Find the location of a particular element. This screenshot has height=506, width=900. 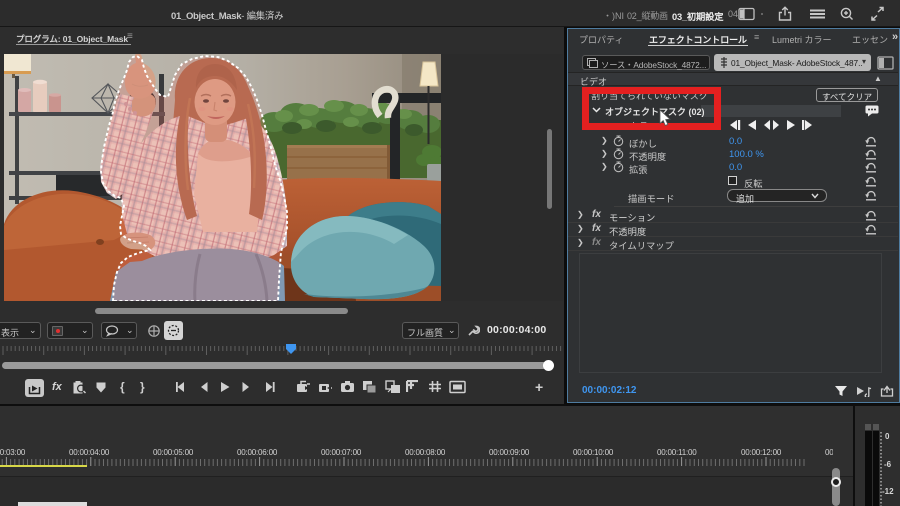

svg-text: 0 is located at coordinates (887, 436).